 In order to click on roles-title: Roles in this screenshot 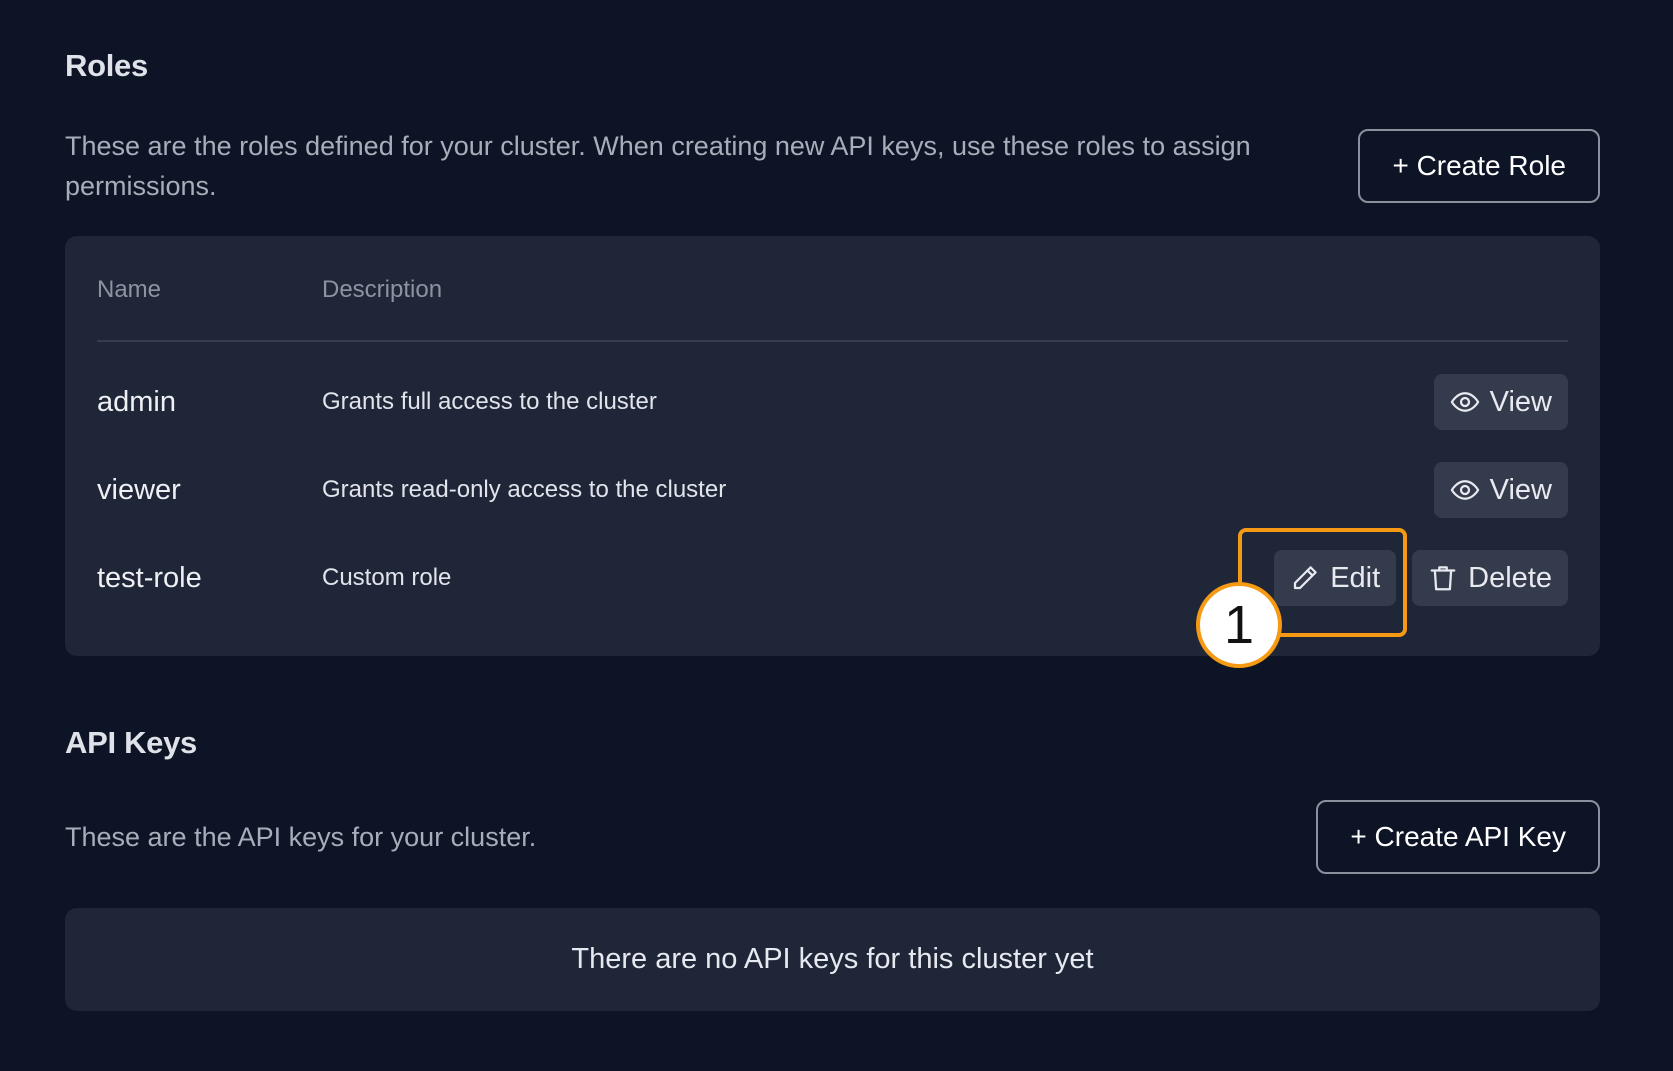, I will do `click(106, 65)`.